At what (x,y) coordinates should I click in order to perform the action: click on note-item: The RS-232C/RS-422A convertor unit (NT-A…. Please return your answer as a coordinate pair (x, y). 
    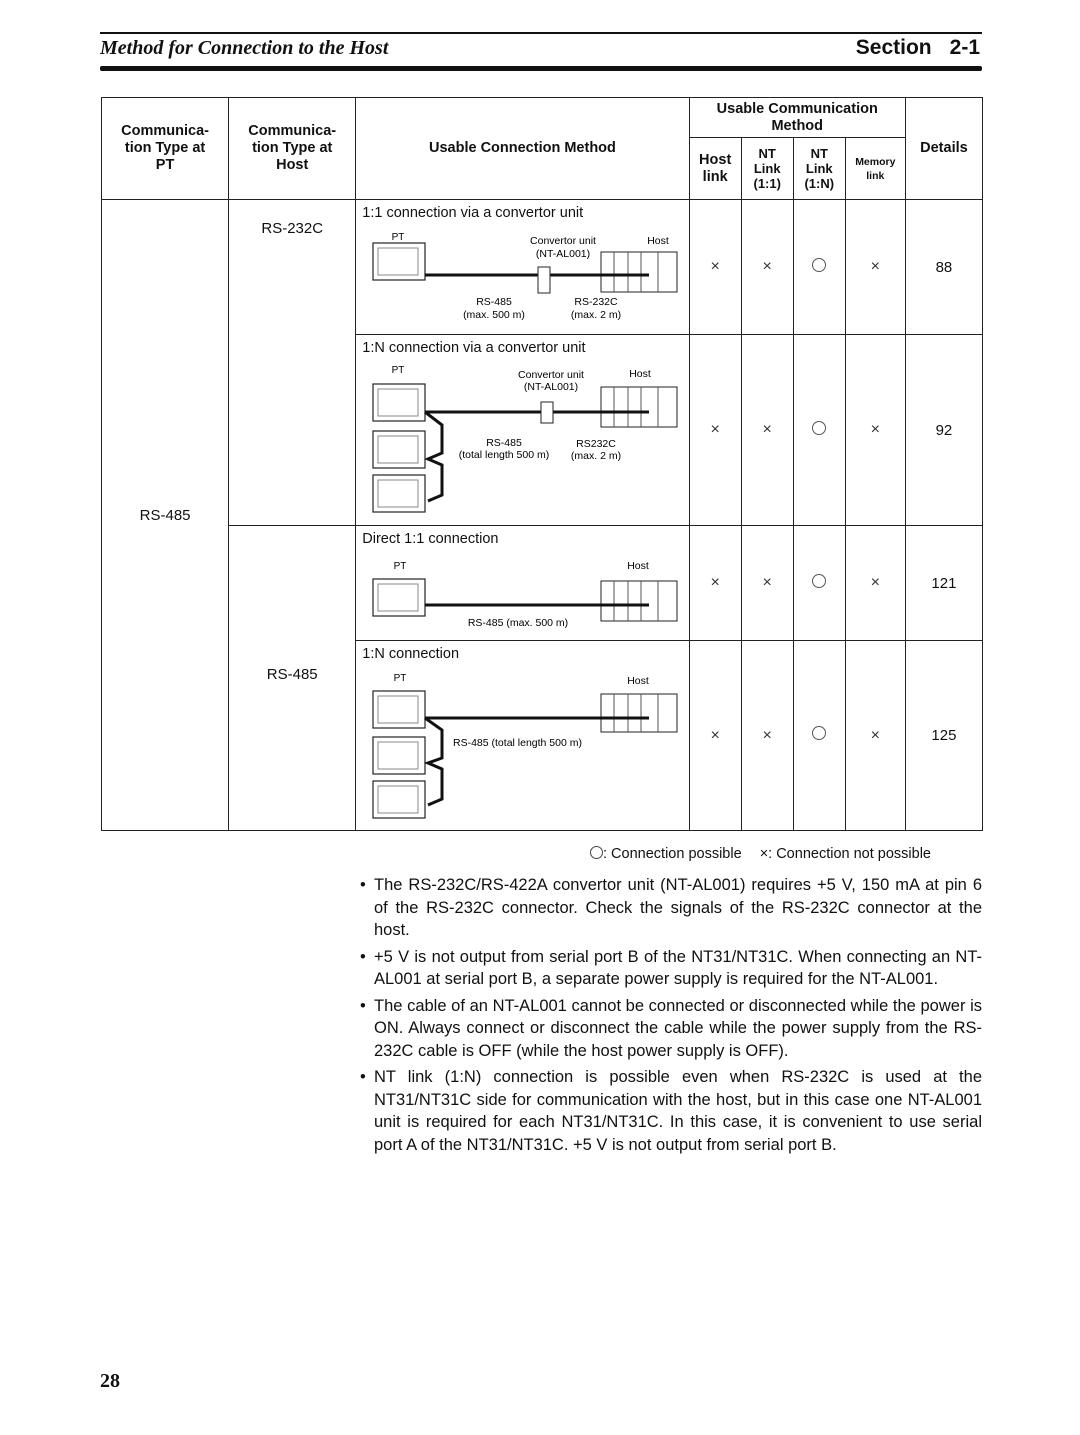
    Looking at the image, I should click on (671, 908).